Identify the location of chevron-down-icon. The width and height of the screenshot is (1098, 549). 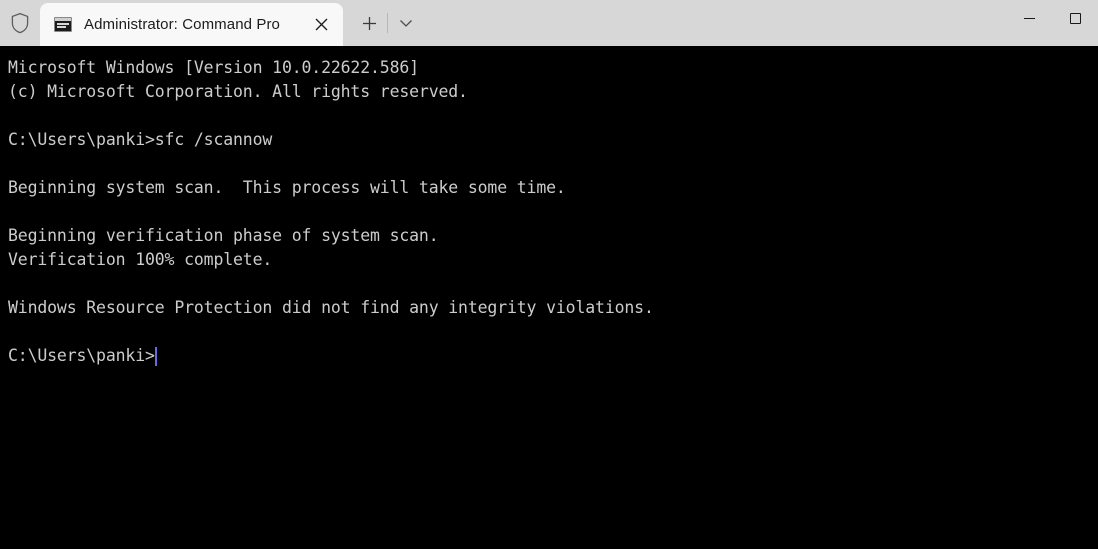
(406, 23).